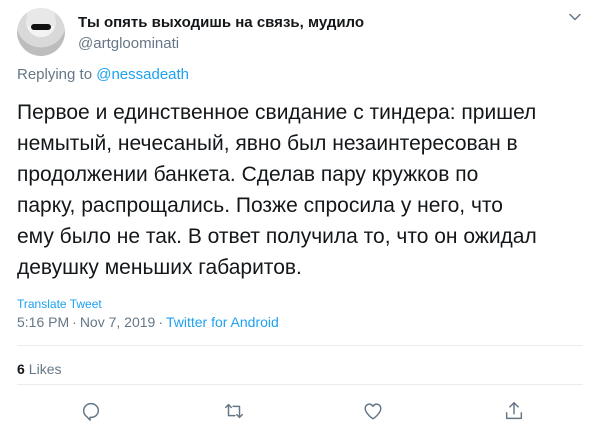 The width and height of the screenshot is (600, 439). Describe the element at coordinates (91, 411) in the screenshot. I see `reply-icon` at that location.